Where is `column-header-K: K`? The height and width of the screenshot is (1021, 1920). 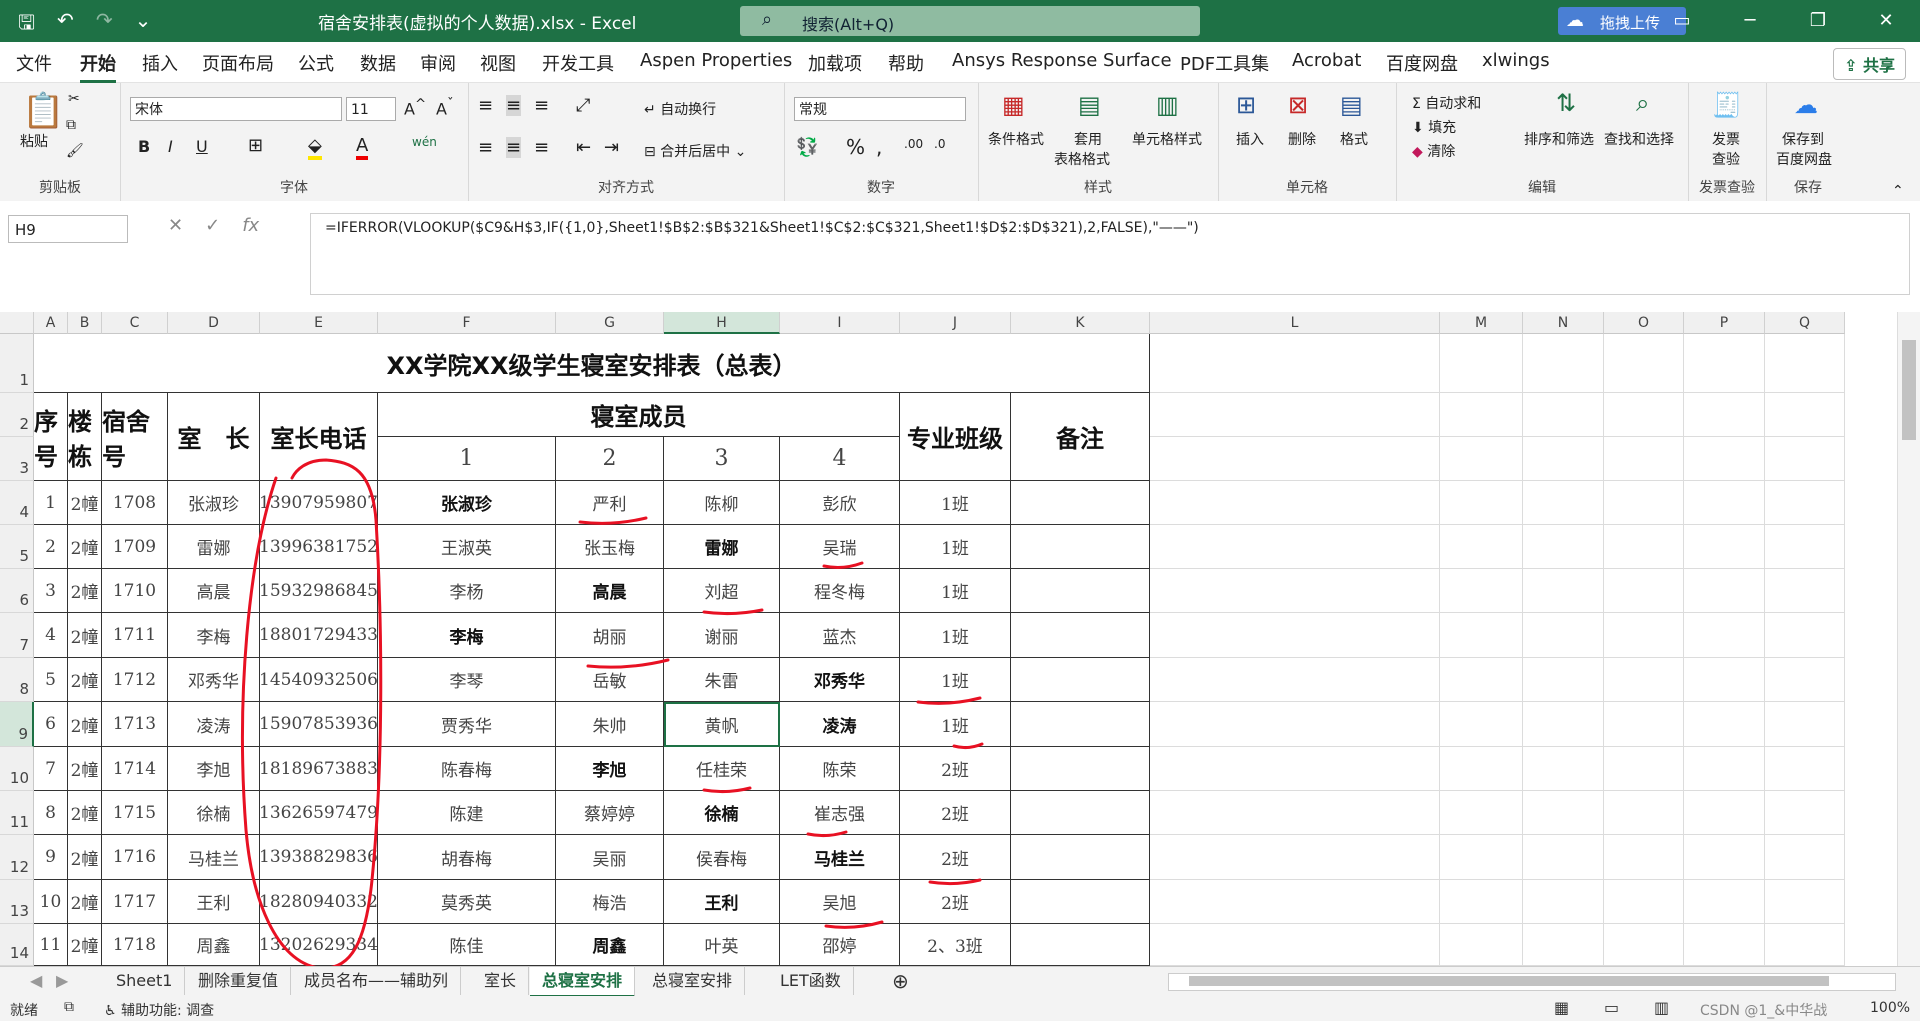
column-header-K: K is located at coordinates (1080, 323).